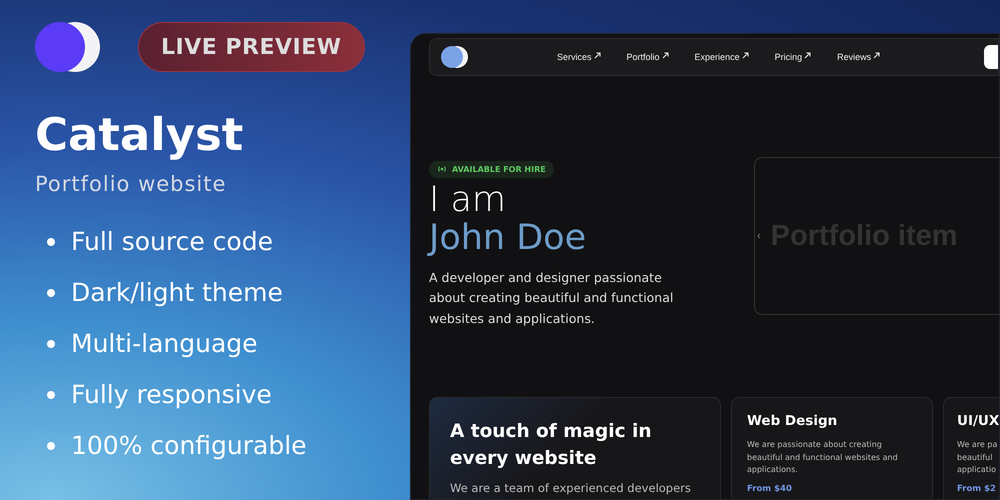 This screenshot has height=500, width=1000. I want to click on live-preview-button: LIVE PREVIEW, so click(251, 47).